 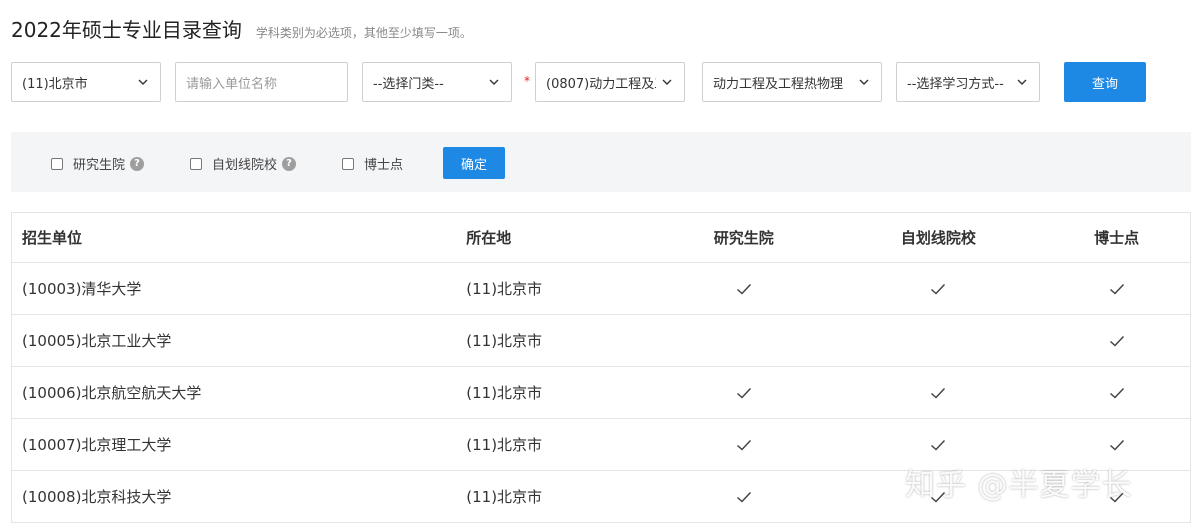 I want to click on unit-name-placeholder: 请输入单位名称, so click(x=232, y=84).